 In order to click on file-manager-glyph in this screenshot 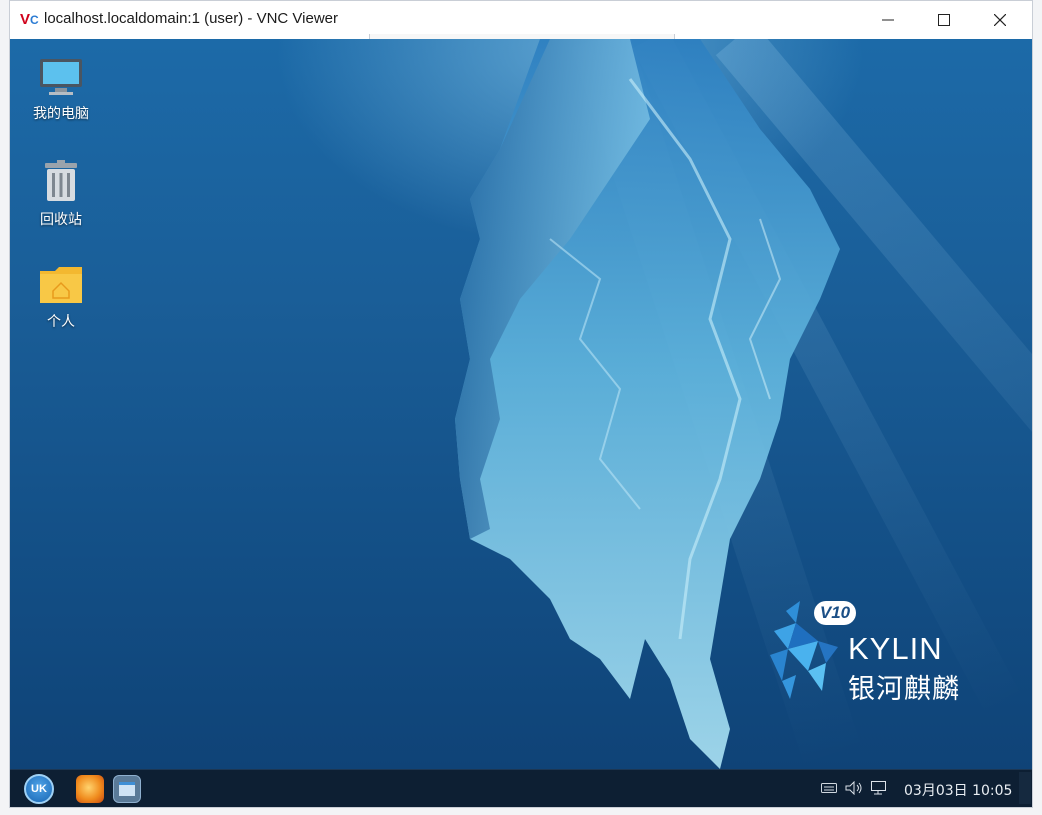, I will do `click(127, 789)`.